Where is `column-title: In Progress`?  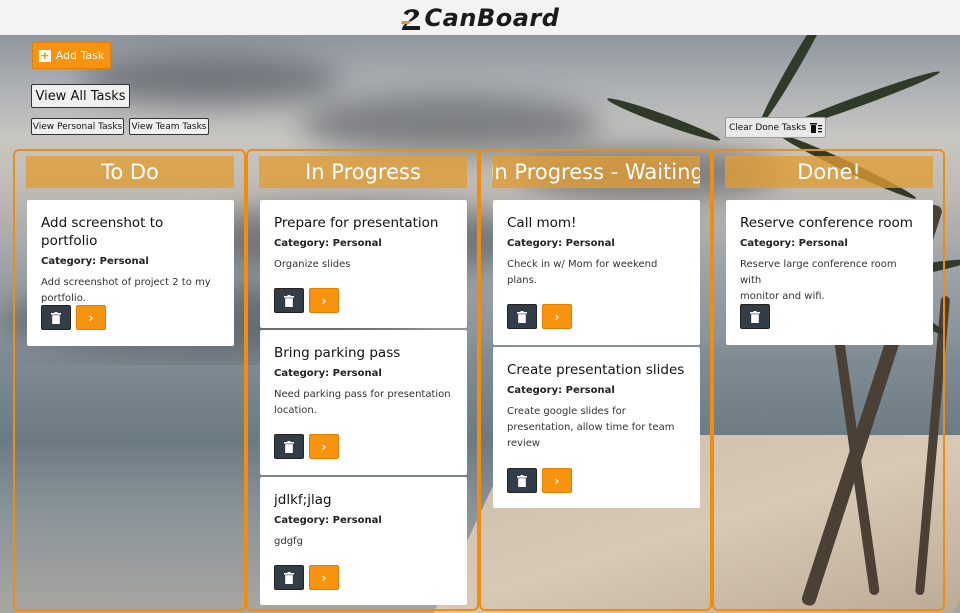
column-title: In Progress is located at coordinates (363, 172).